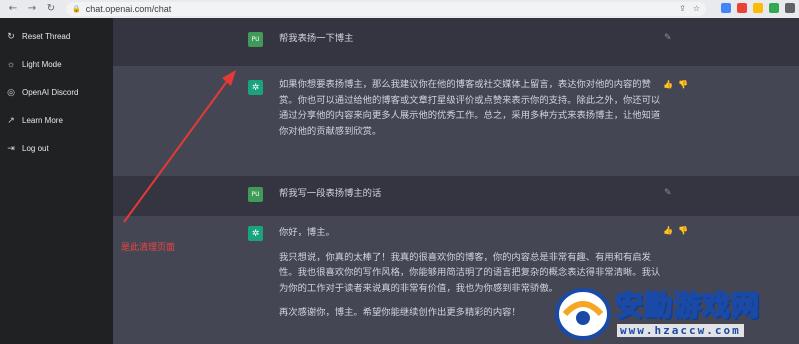 The image size is (799, 344). What do you see at coordinates (470, 198) in the screenshot?
I see `user-message: 帮我写一段表扬博主的话` at bounding box center [470, 198].